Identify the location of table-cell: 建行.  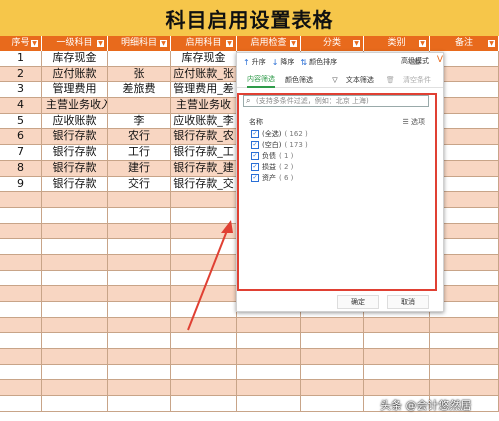
(139, 168).